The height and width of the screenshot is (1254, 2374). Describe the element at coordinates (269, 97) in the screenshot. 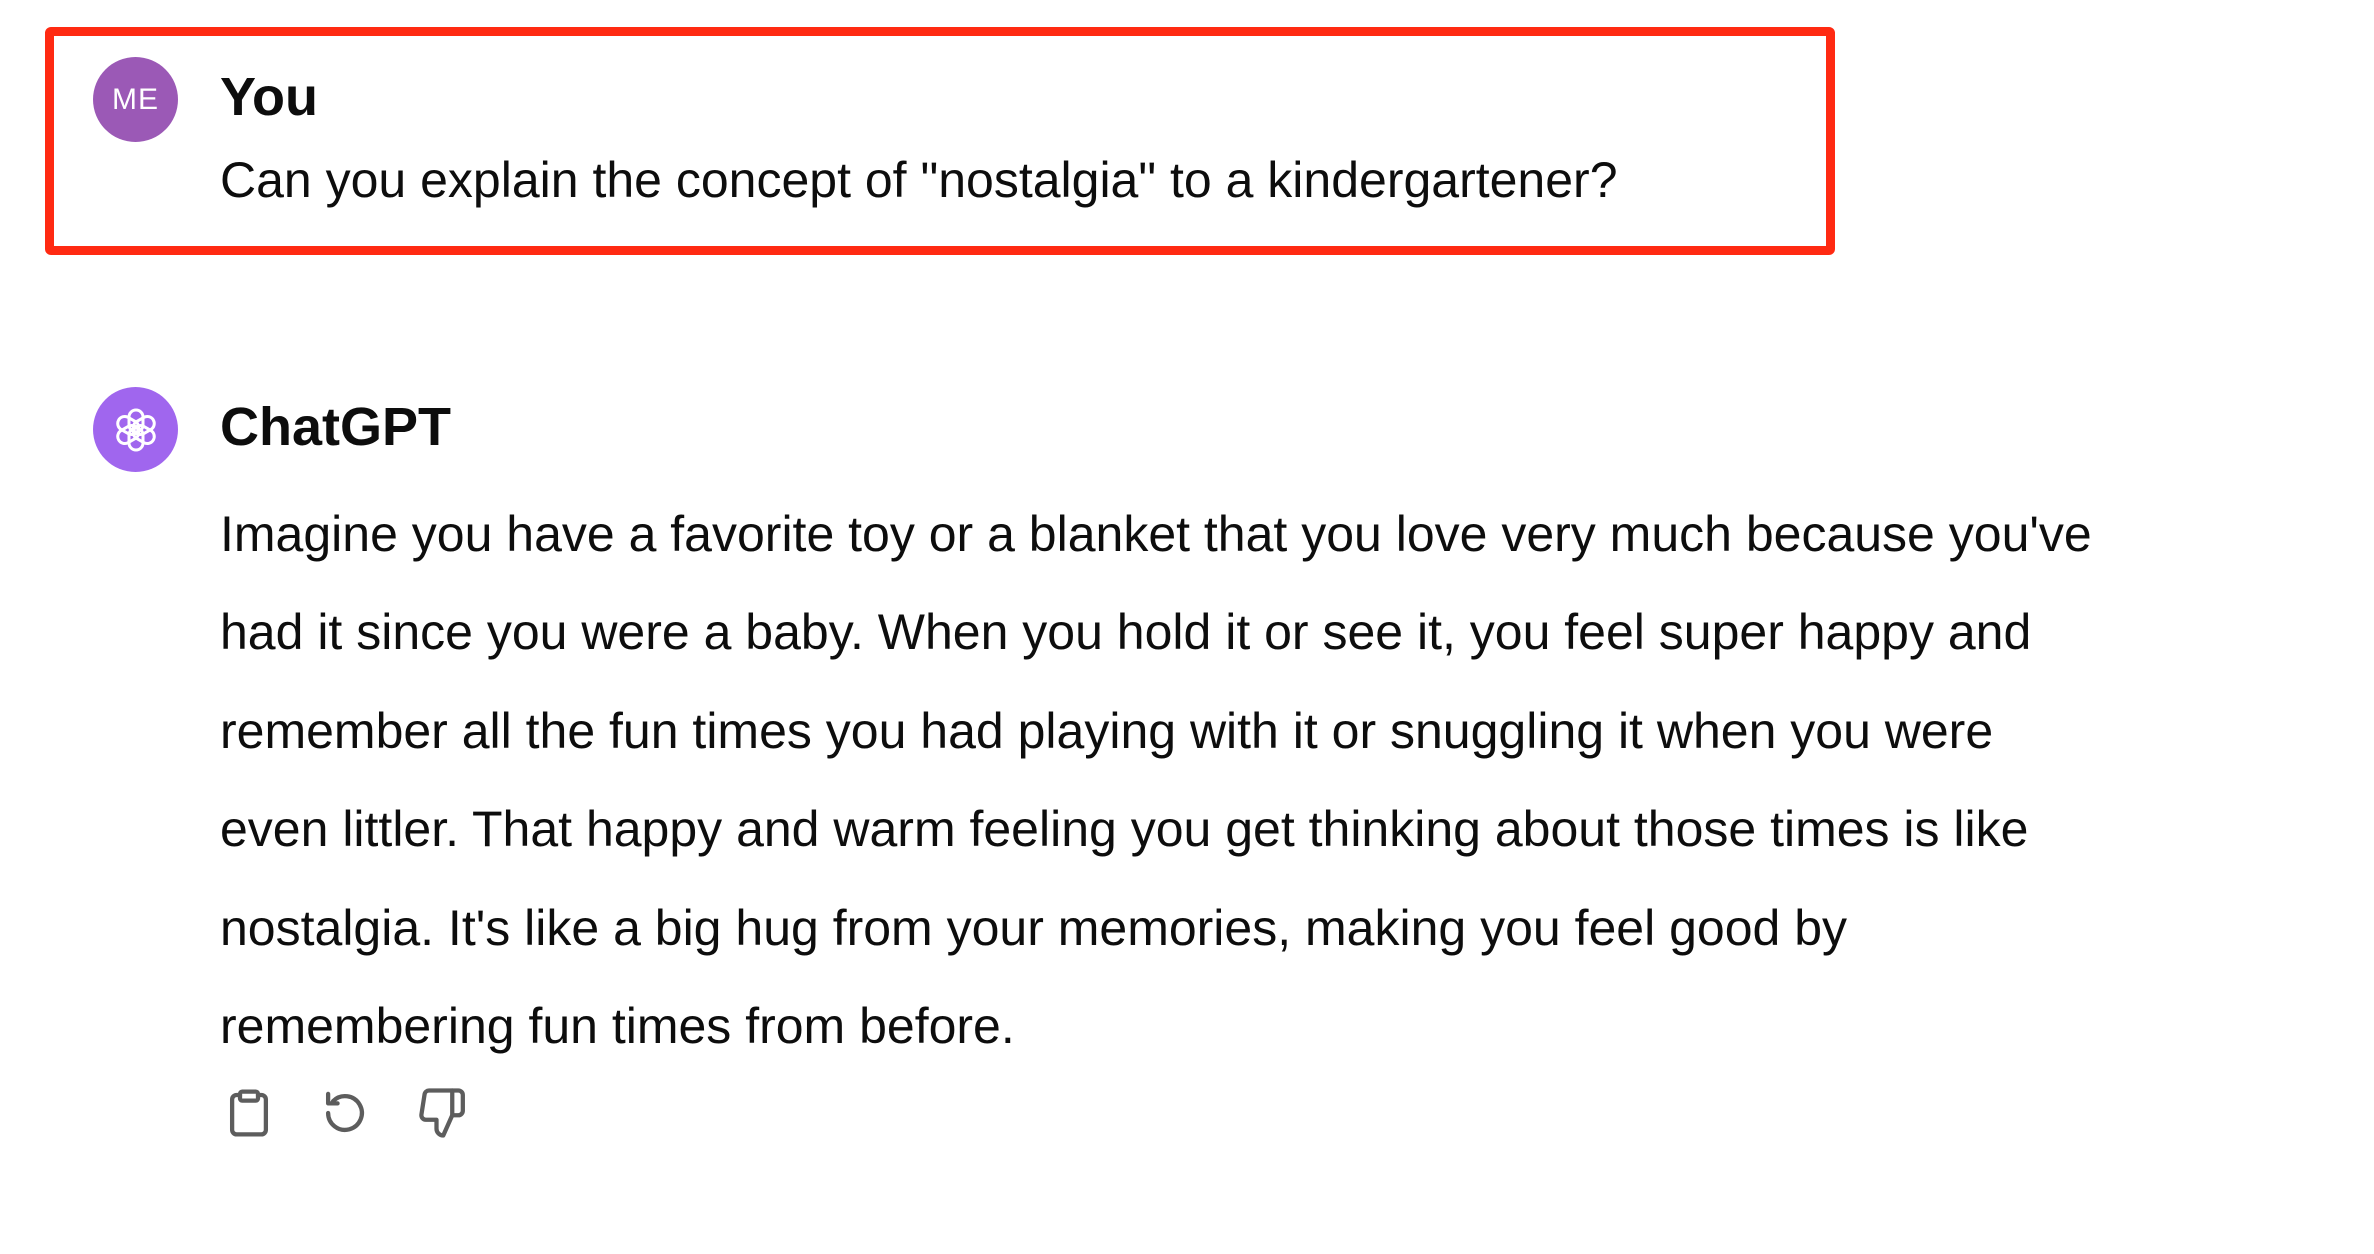

I see `user-author-name: You` at that location.